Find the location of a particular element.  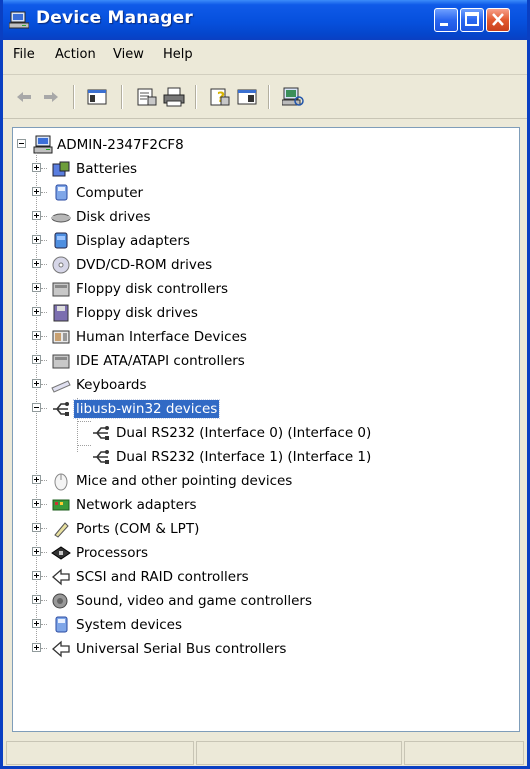

properties-icon is located at coordinates (147, 97).